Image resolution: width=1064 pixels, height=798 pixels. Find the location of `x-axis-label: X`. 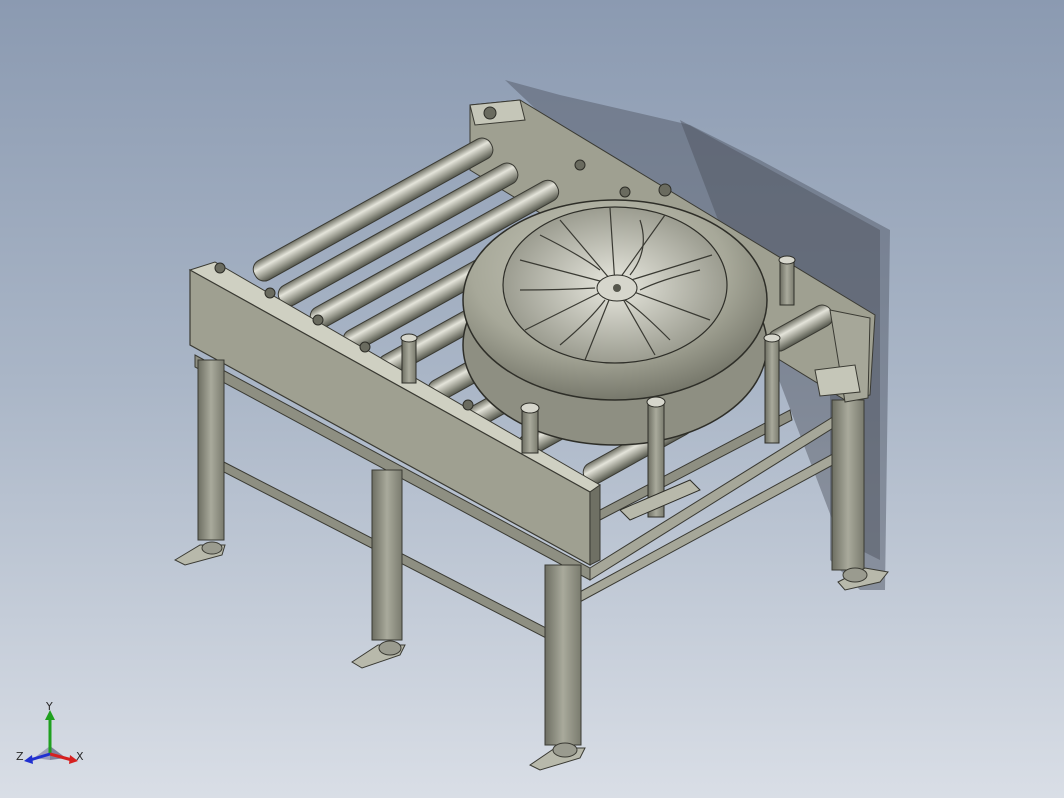

x-axis-label: X is located at coordinates (80, 756).